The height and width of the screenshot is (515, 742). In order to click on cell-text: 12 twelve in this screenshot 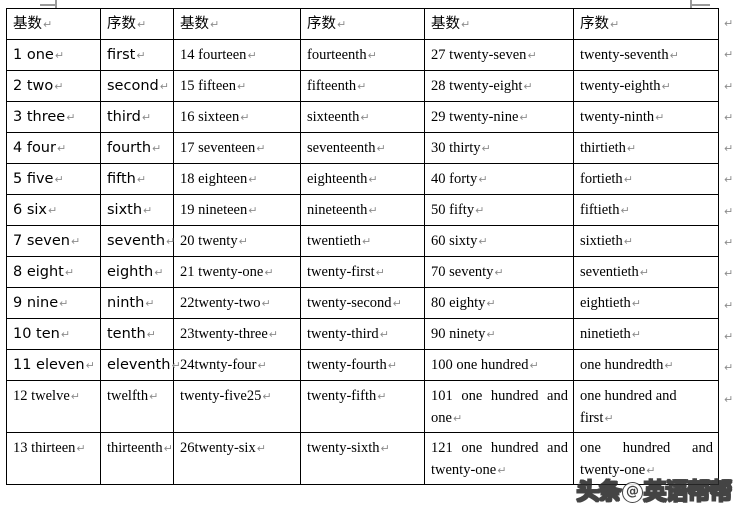, I will do `click(41, 396)`.